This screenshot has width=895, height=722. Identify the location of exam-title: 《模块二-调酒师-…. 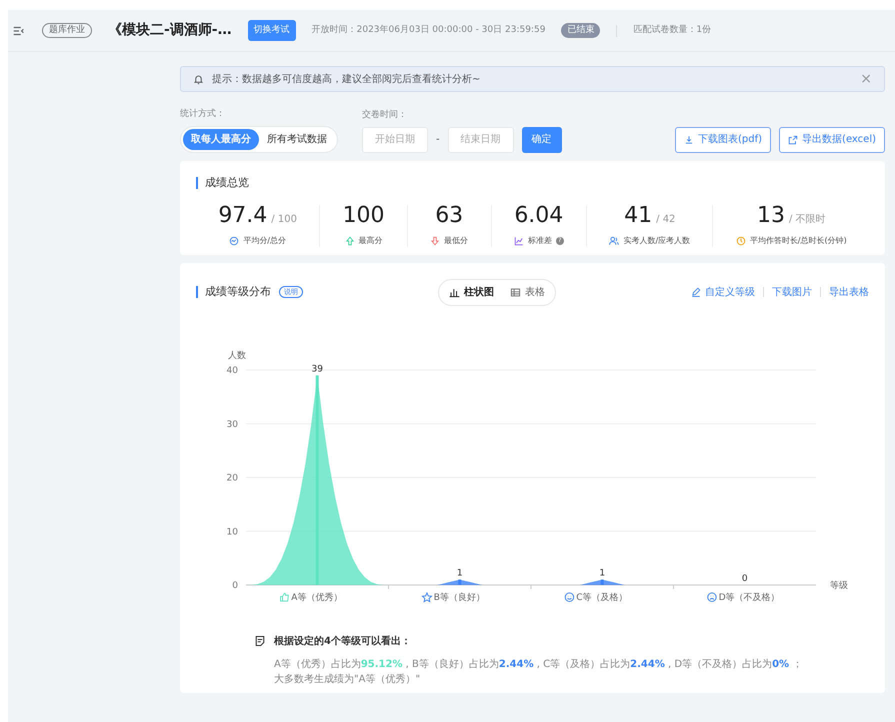
(170, 30).